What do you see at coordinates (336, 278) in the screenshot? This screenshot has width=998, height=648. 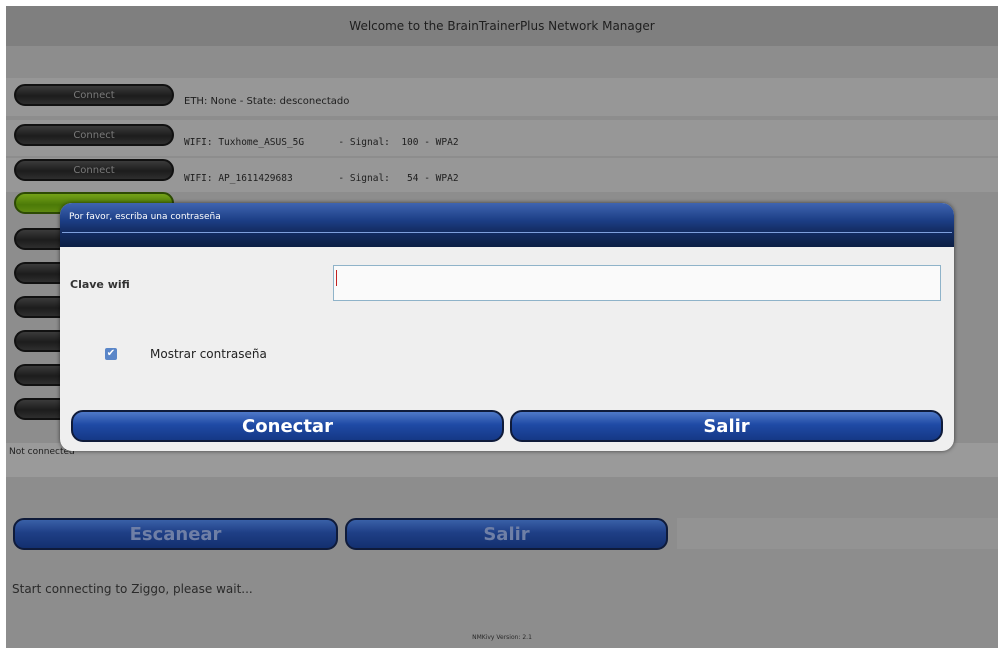 I see `text-cursor` at bounding box center [336, 278].